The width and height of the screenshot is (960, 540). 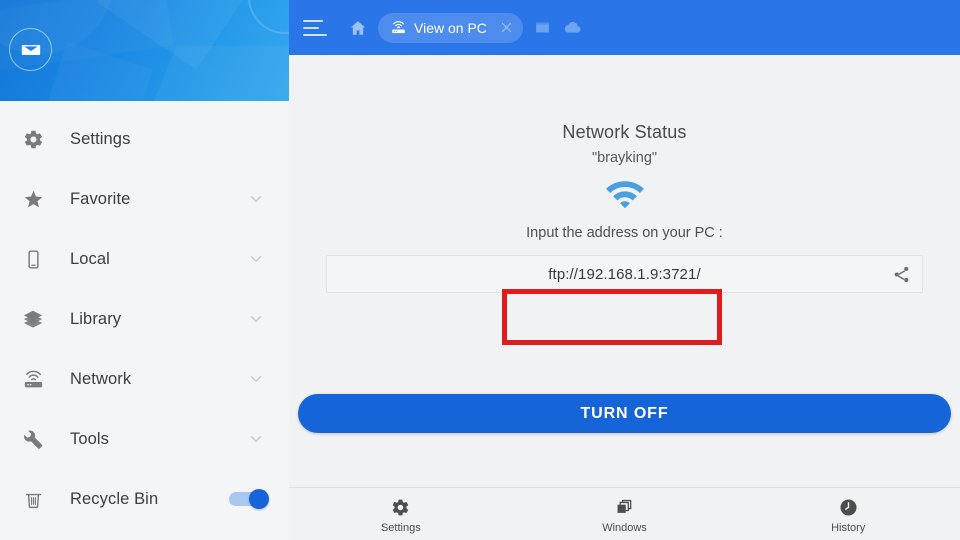 I want to click on bottom-navigation: Settings Windows History, so click(x=624, y=513).